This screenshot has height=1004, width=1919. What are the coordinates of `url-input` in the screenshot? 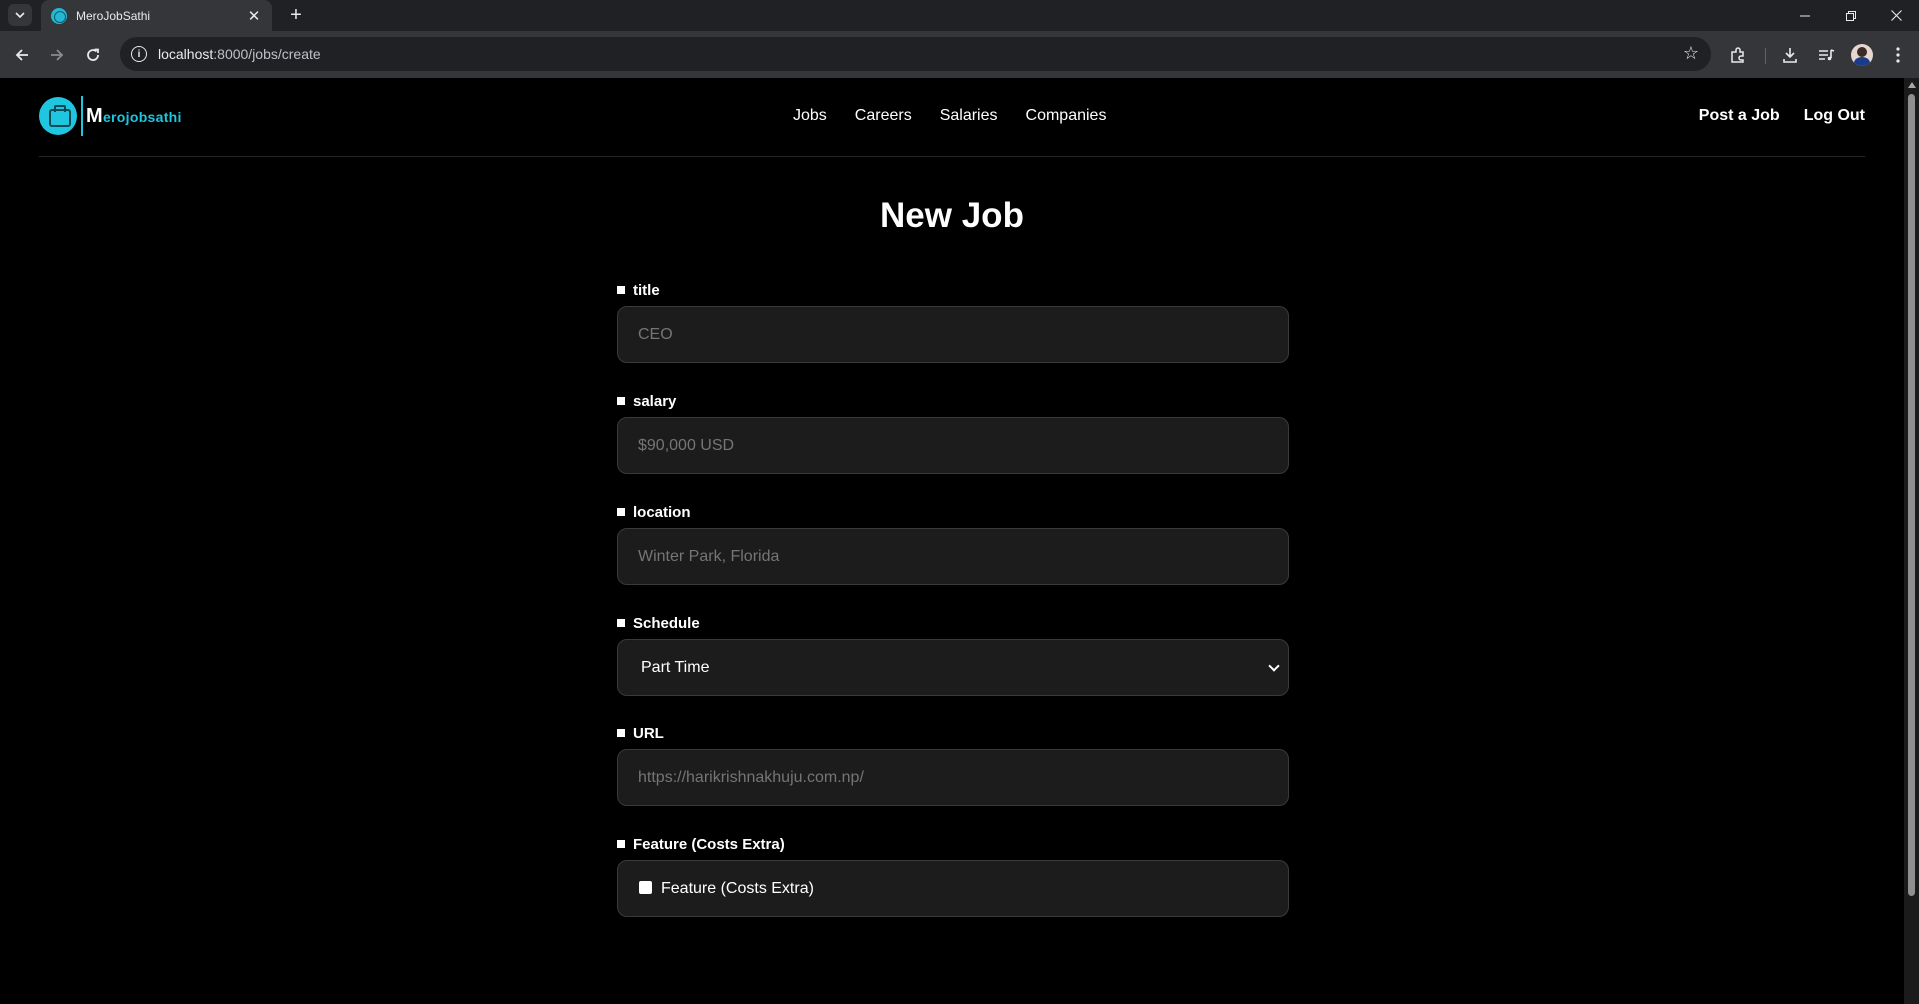 It's located at (953, 777).